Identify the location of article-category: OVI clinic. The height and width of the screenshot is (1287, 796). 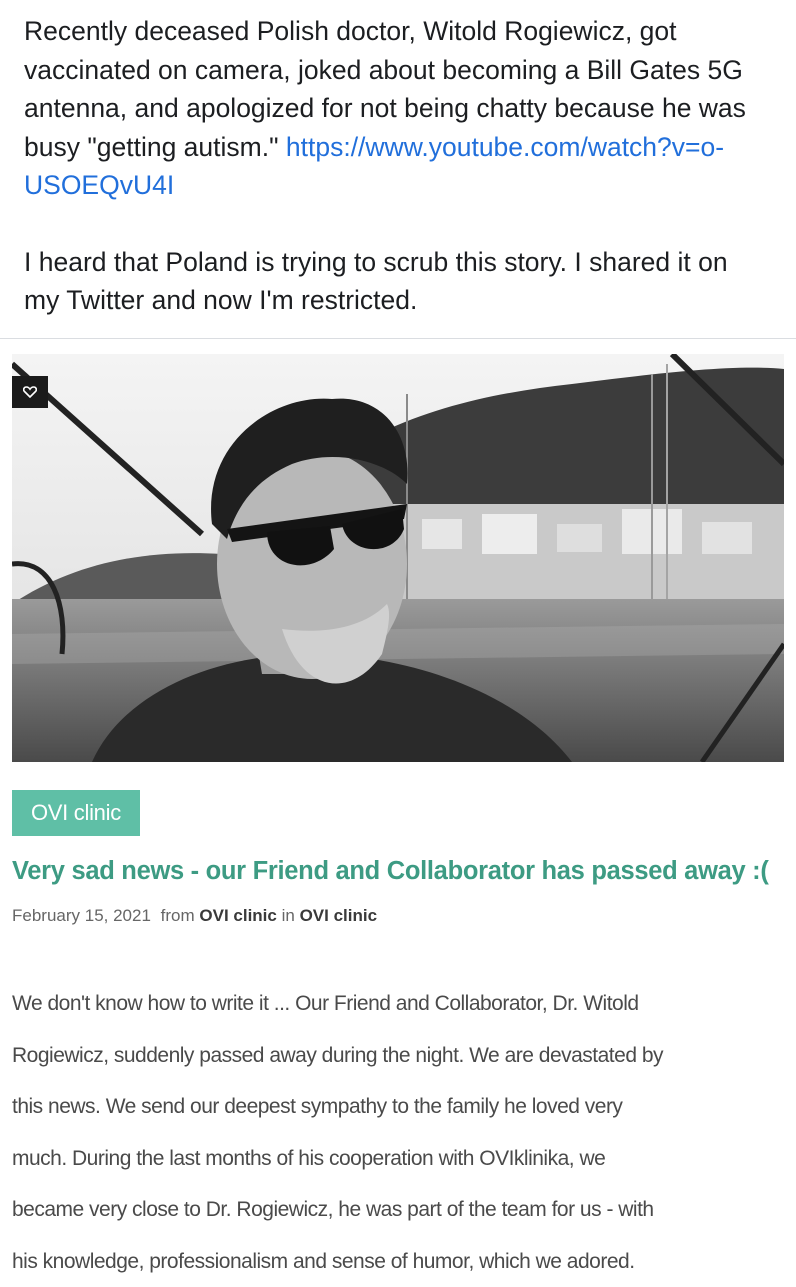
(338, 915).